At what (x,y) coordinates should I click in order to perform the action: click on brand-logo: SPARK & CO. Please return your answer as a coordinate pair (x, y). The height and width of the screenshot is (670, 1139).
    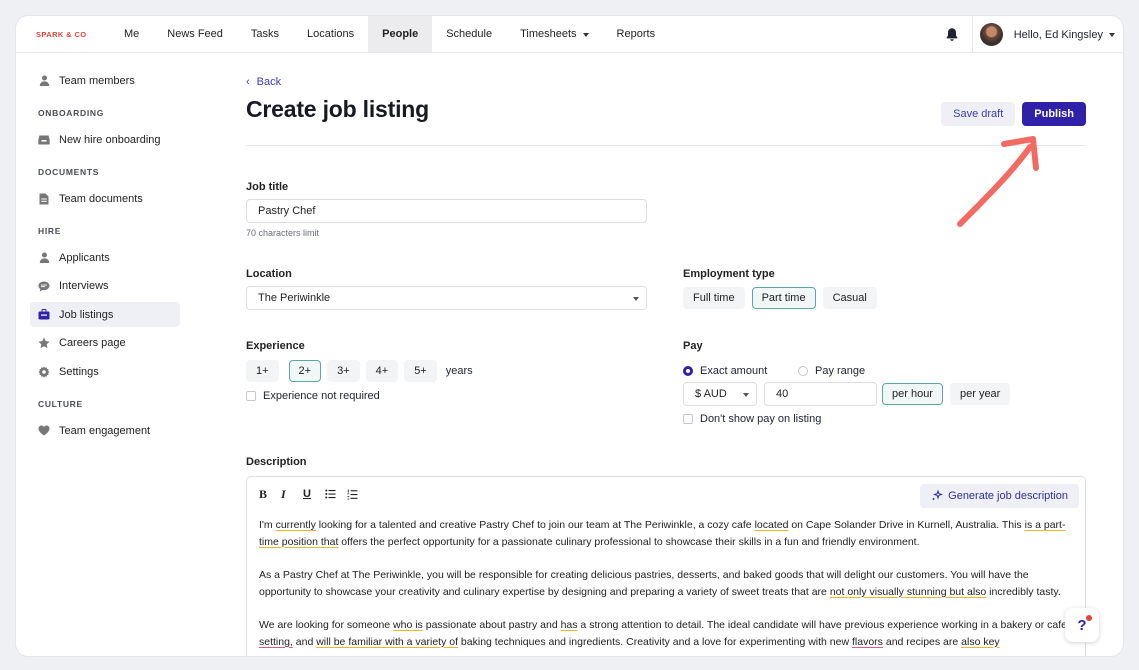
    Looking at the image, I should click on (63, 34).